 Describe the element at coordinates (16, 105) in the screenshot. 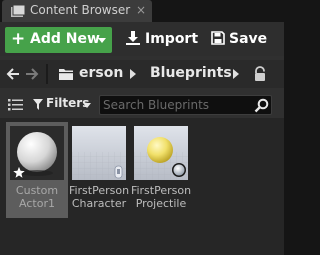

I see `list-view-icon` at that location.